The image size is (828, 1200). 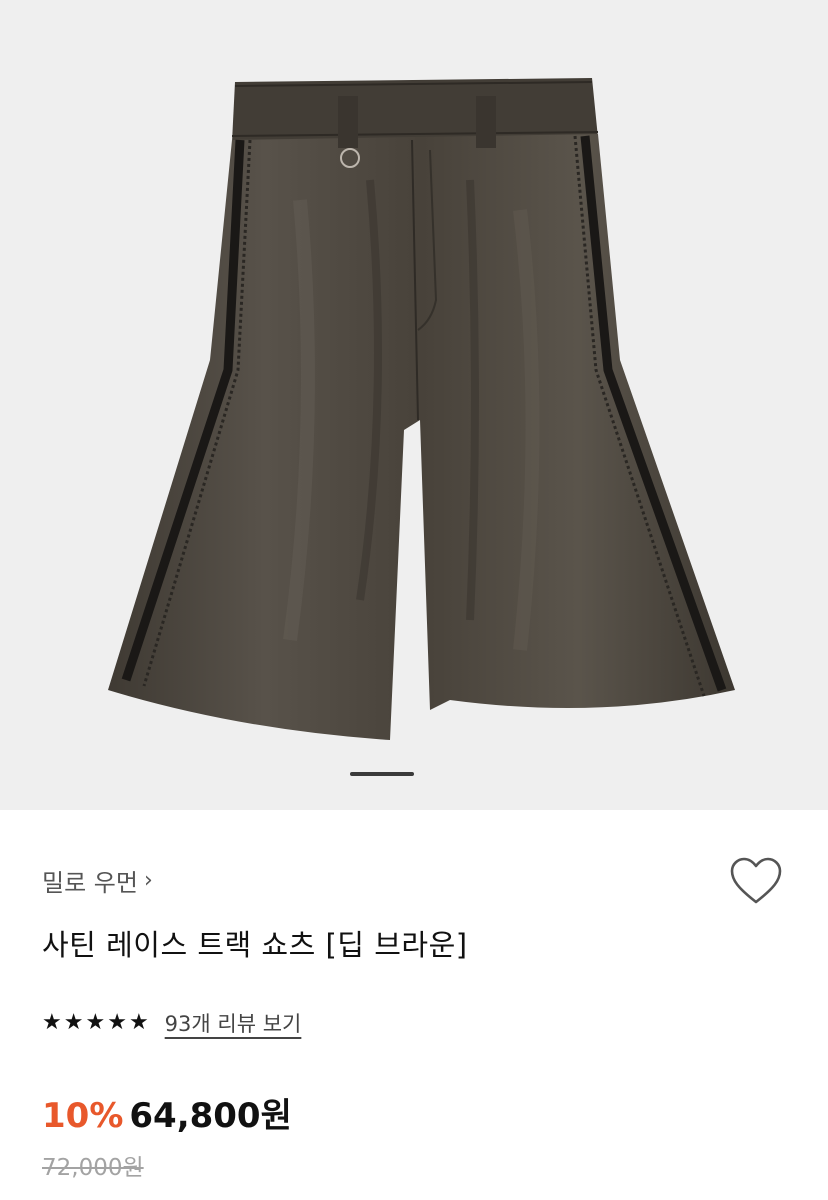 I want to click on carousel-indicator, so click(x=382, y=774).